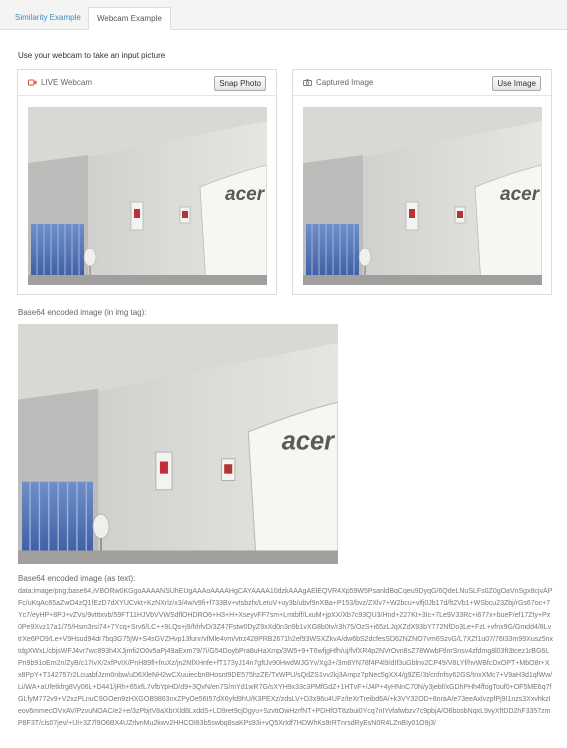 The height and width of the screenshot is (748, 567). I want to click on captured-image-title: Captured Image, so click(345, 82).